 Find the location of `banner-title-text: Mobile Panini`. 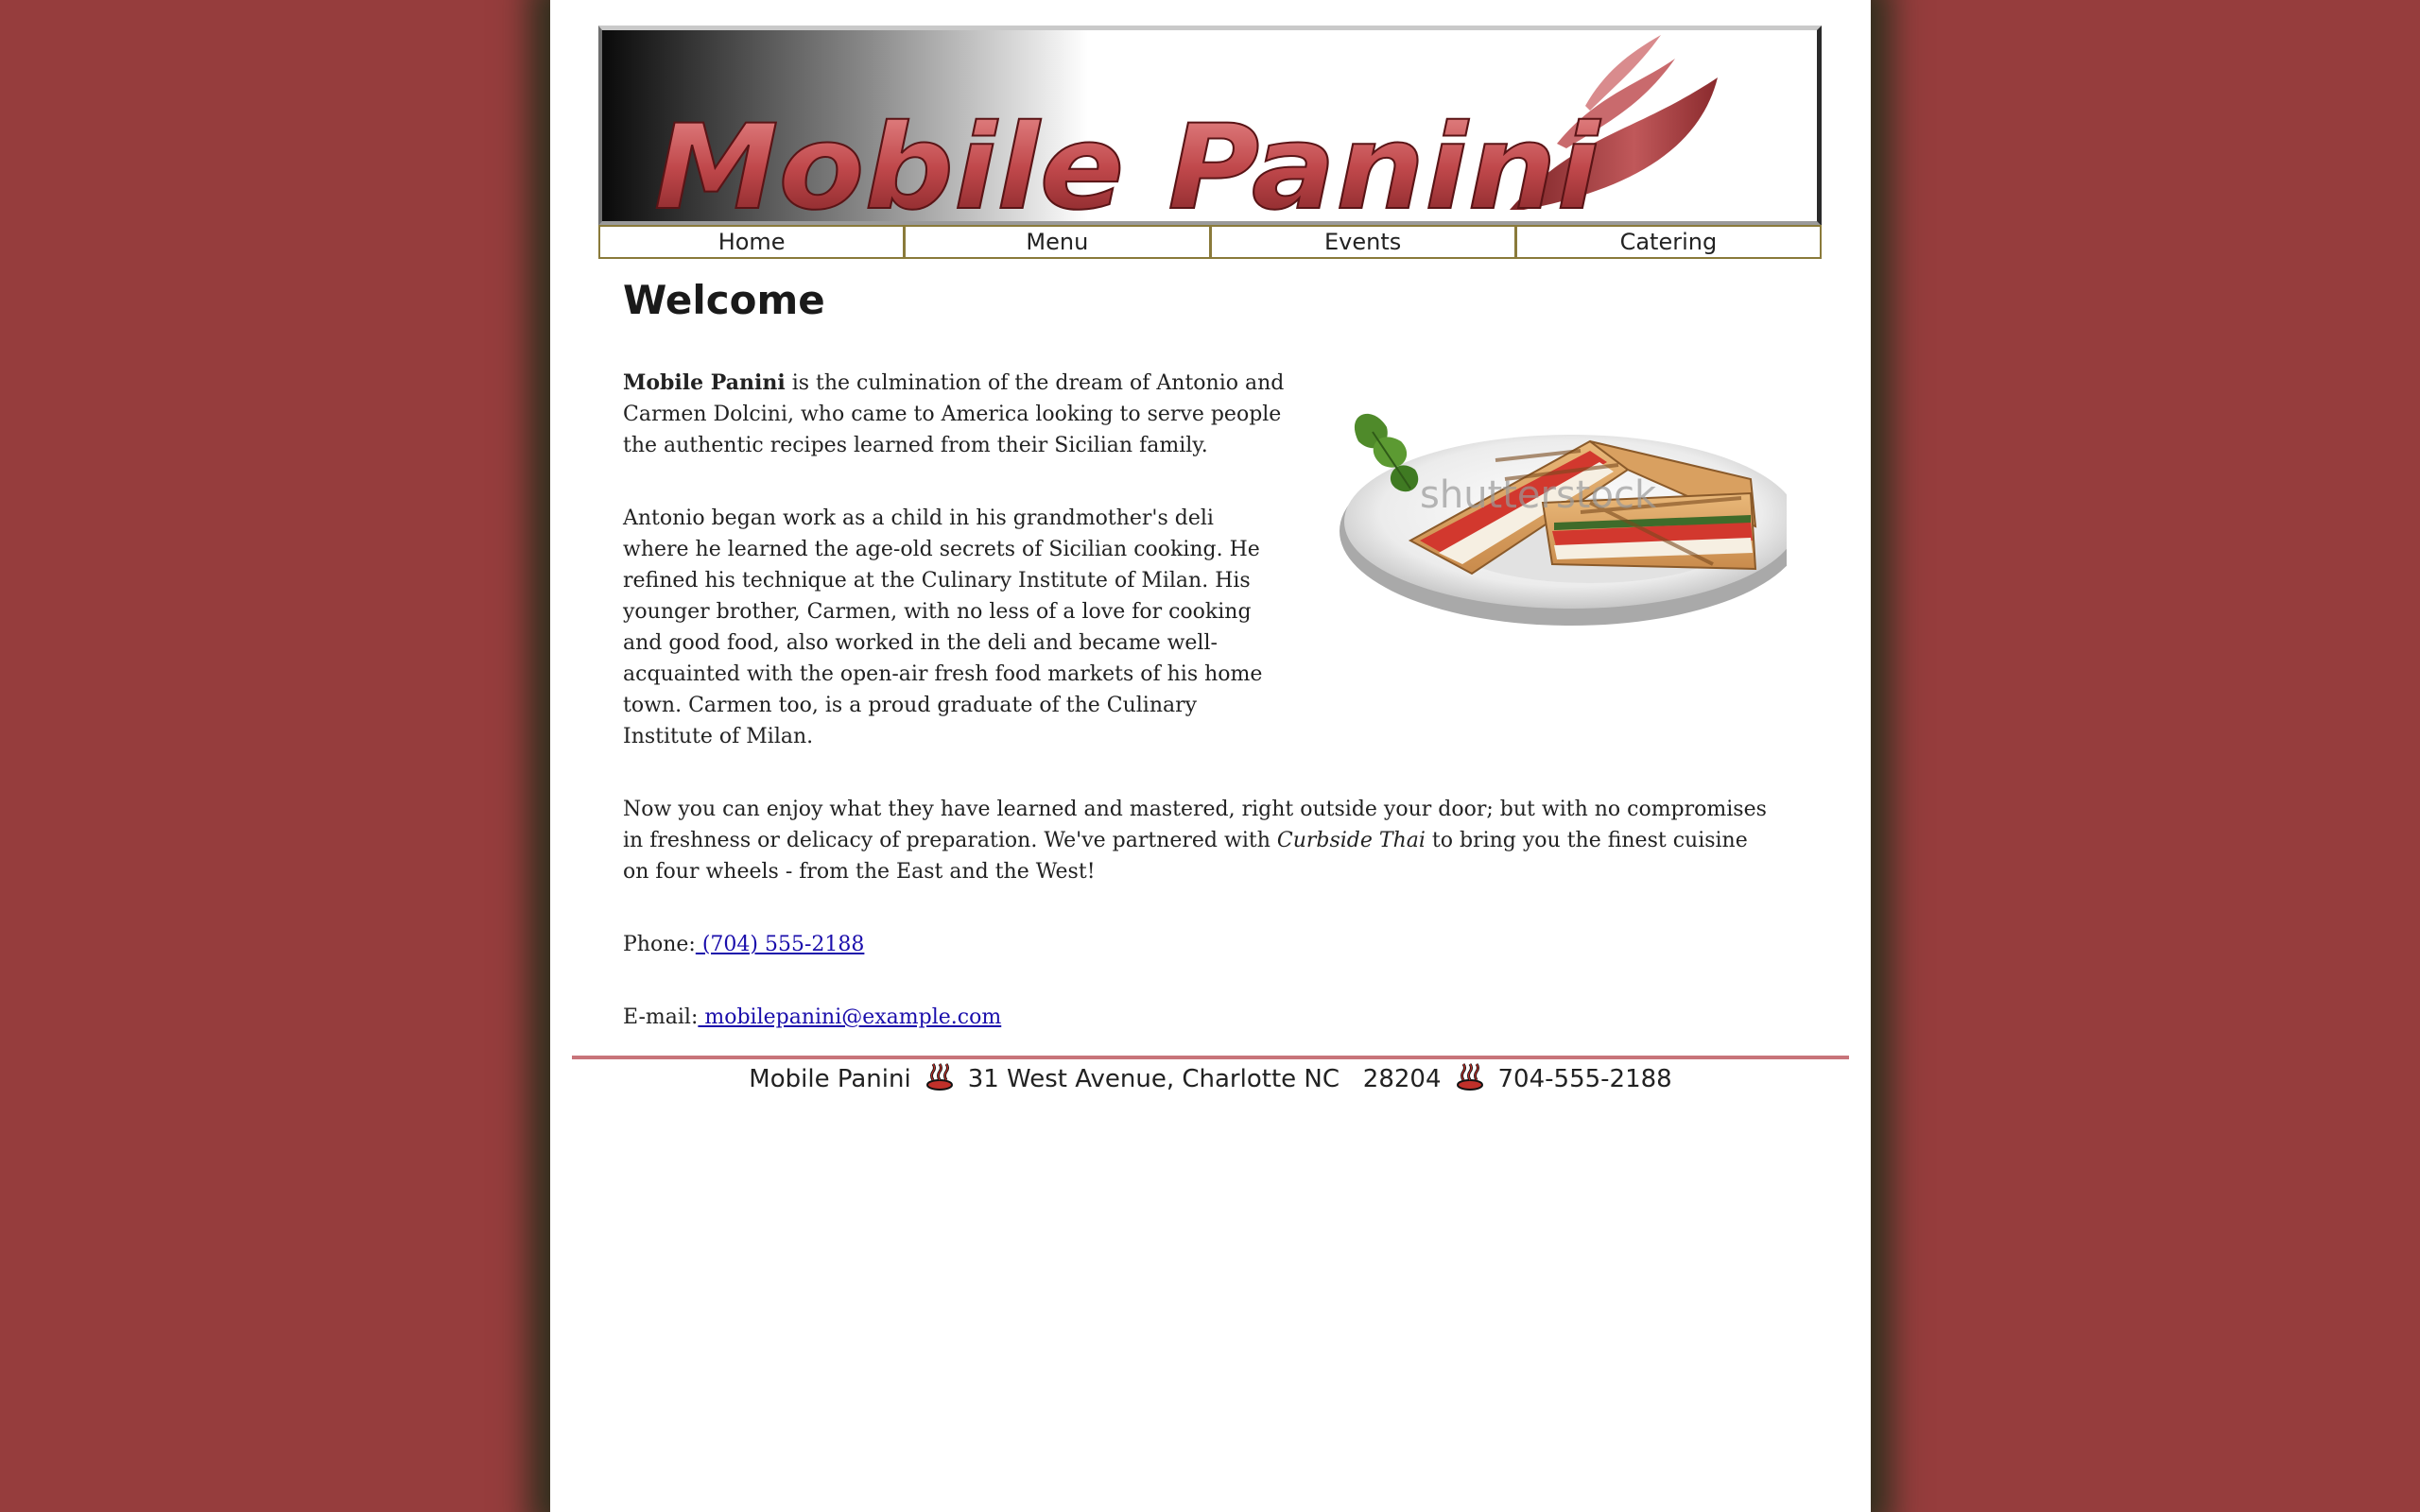

banner-title-text: Mobile Panini is located at coordinates (1127, 160).